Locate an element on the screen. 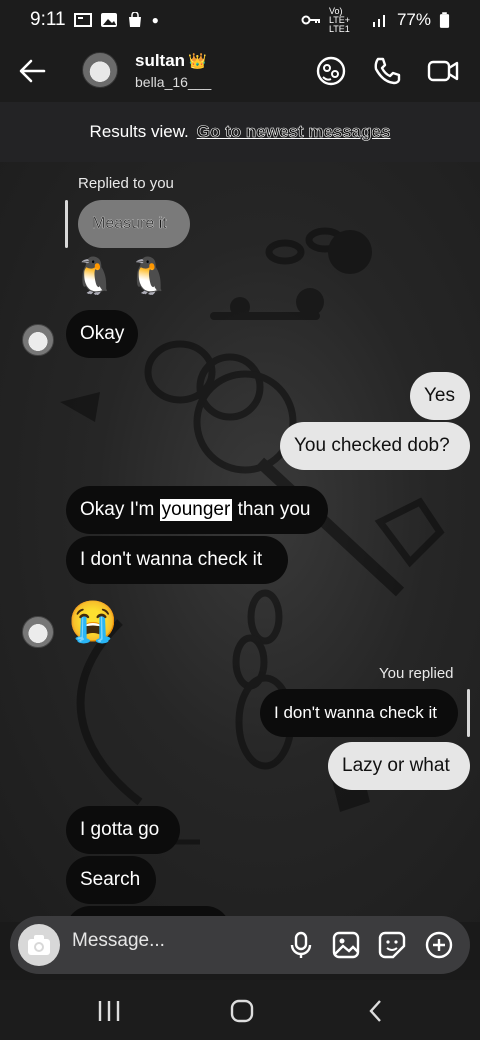 This screenshot has height=1040, width=480. quoted-message-text: I don't wanna check it is located at coordinates (355, 712).